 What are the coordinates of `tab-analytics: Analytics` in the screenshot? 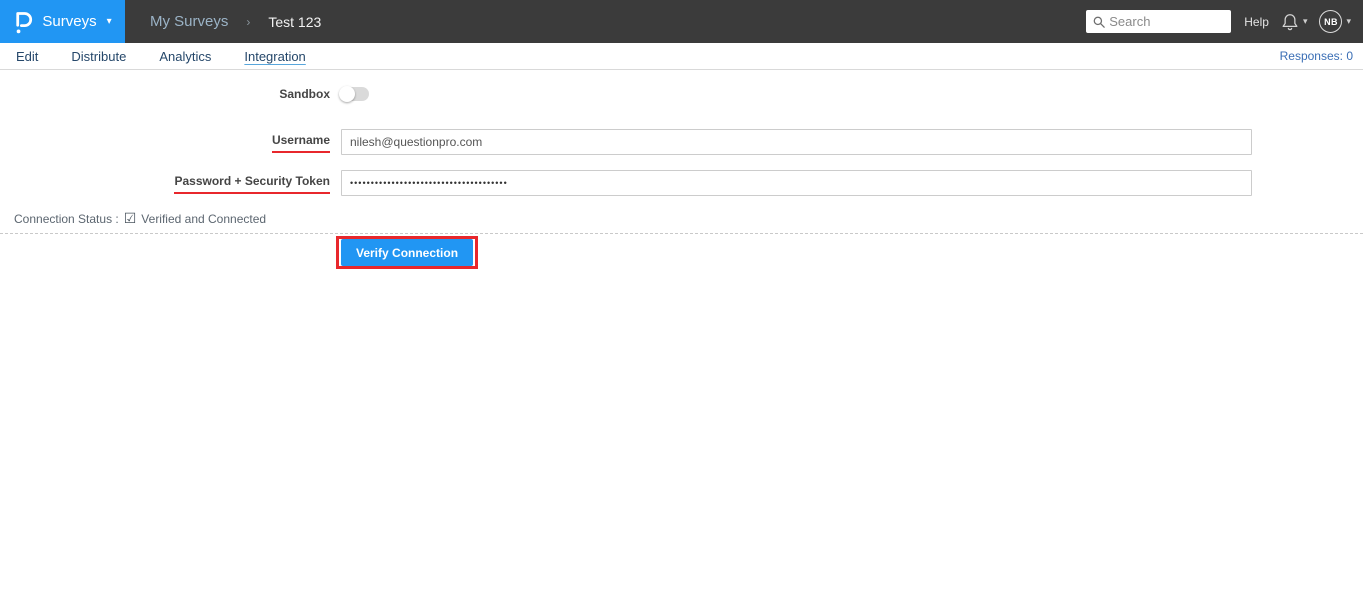 It's located at (185, 56).